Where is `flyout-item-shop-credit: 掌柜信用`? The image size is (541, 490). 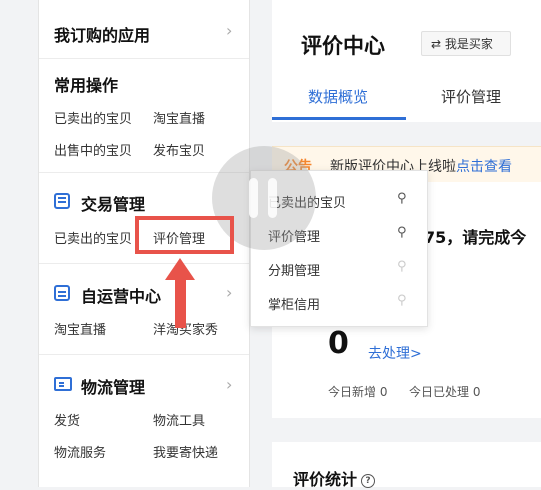 flyout-item-shop-credit: 掌柜信用 is located at coordinates (294, 303).